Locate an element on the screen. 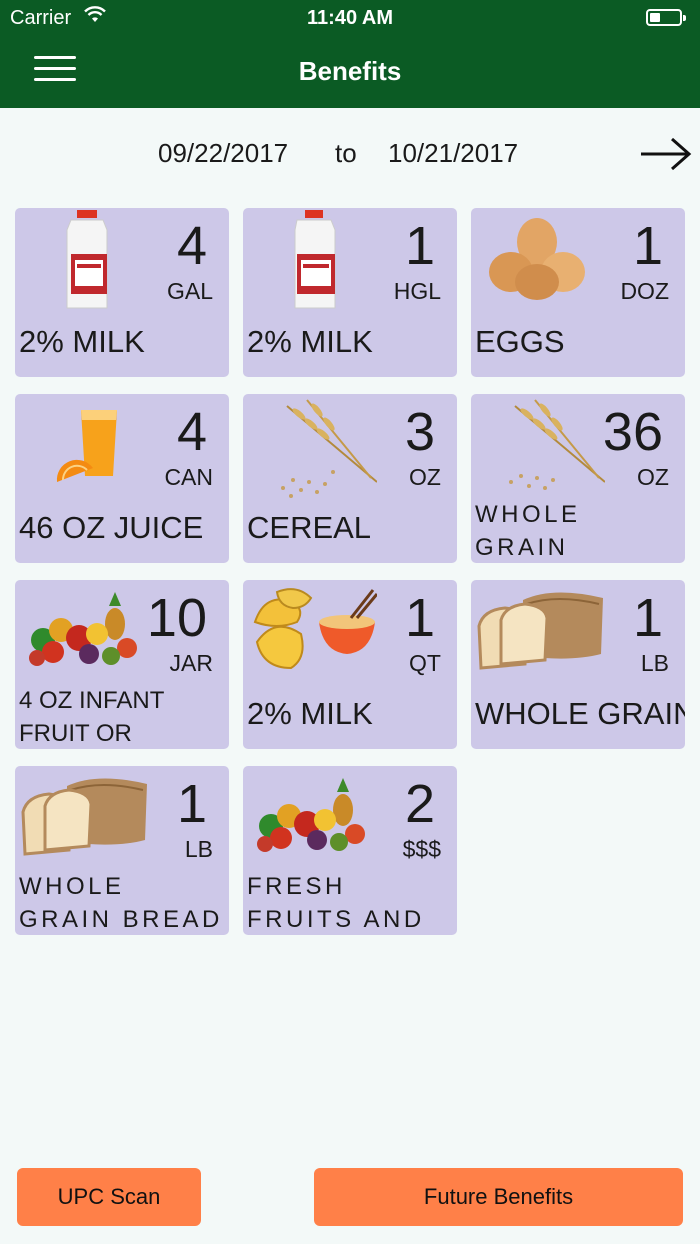  clock: 11:40 AM is located at coordinates (350, 18).